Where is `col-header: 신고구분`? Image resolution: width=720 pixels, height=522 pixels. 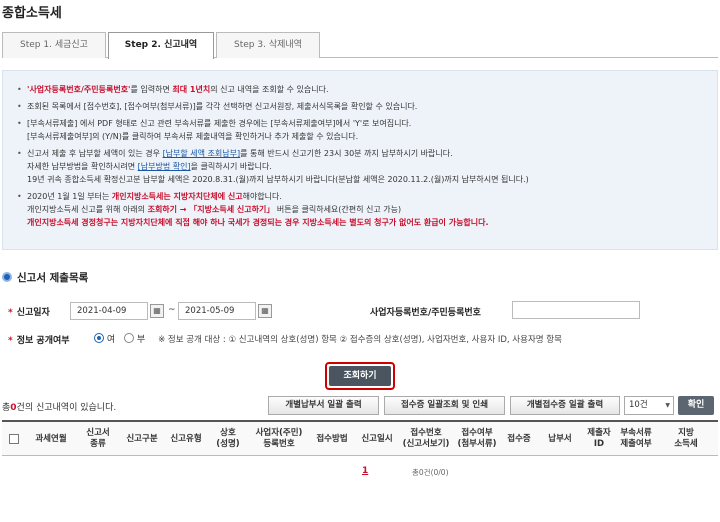 col-header: 신고구분 is located at coordinates (142, 438).